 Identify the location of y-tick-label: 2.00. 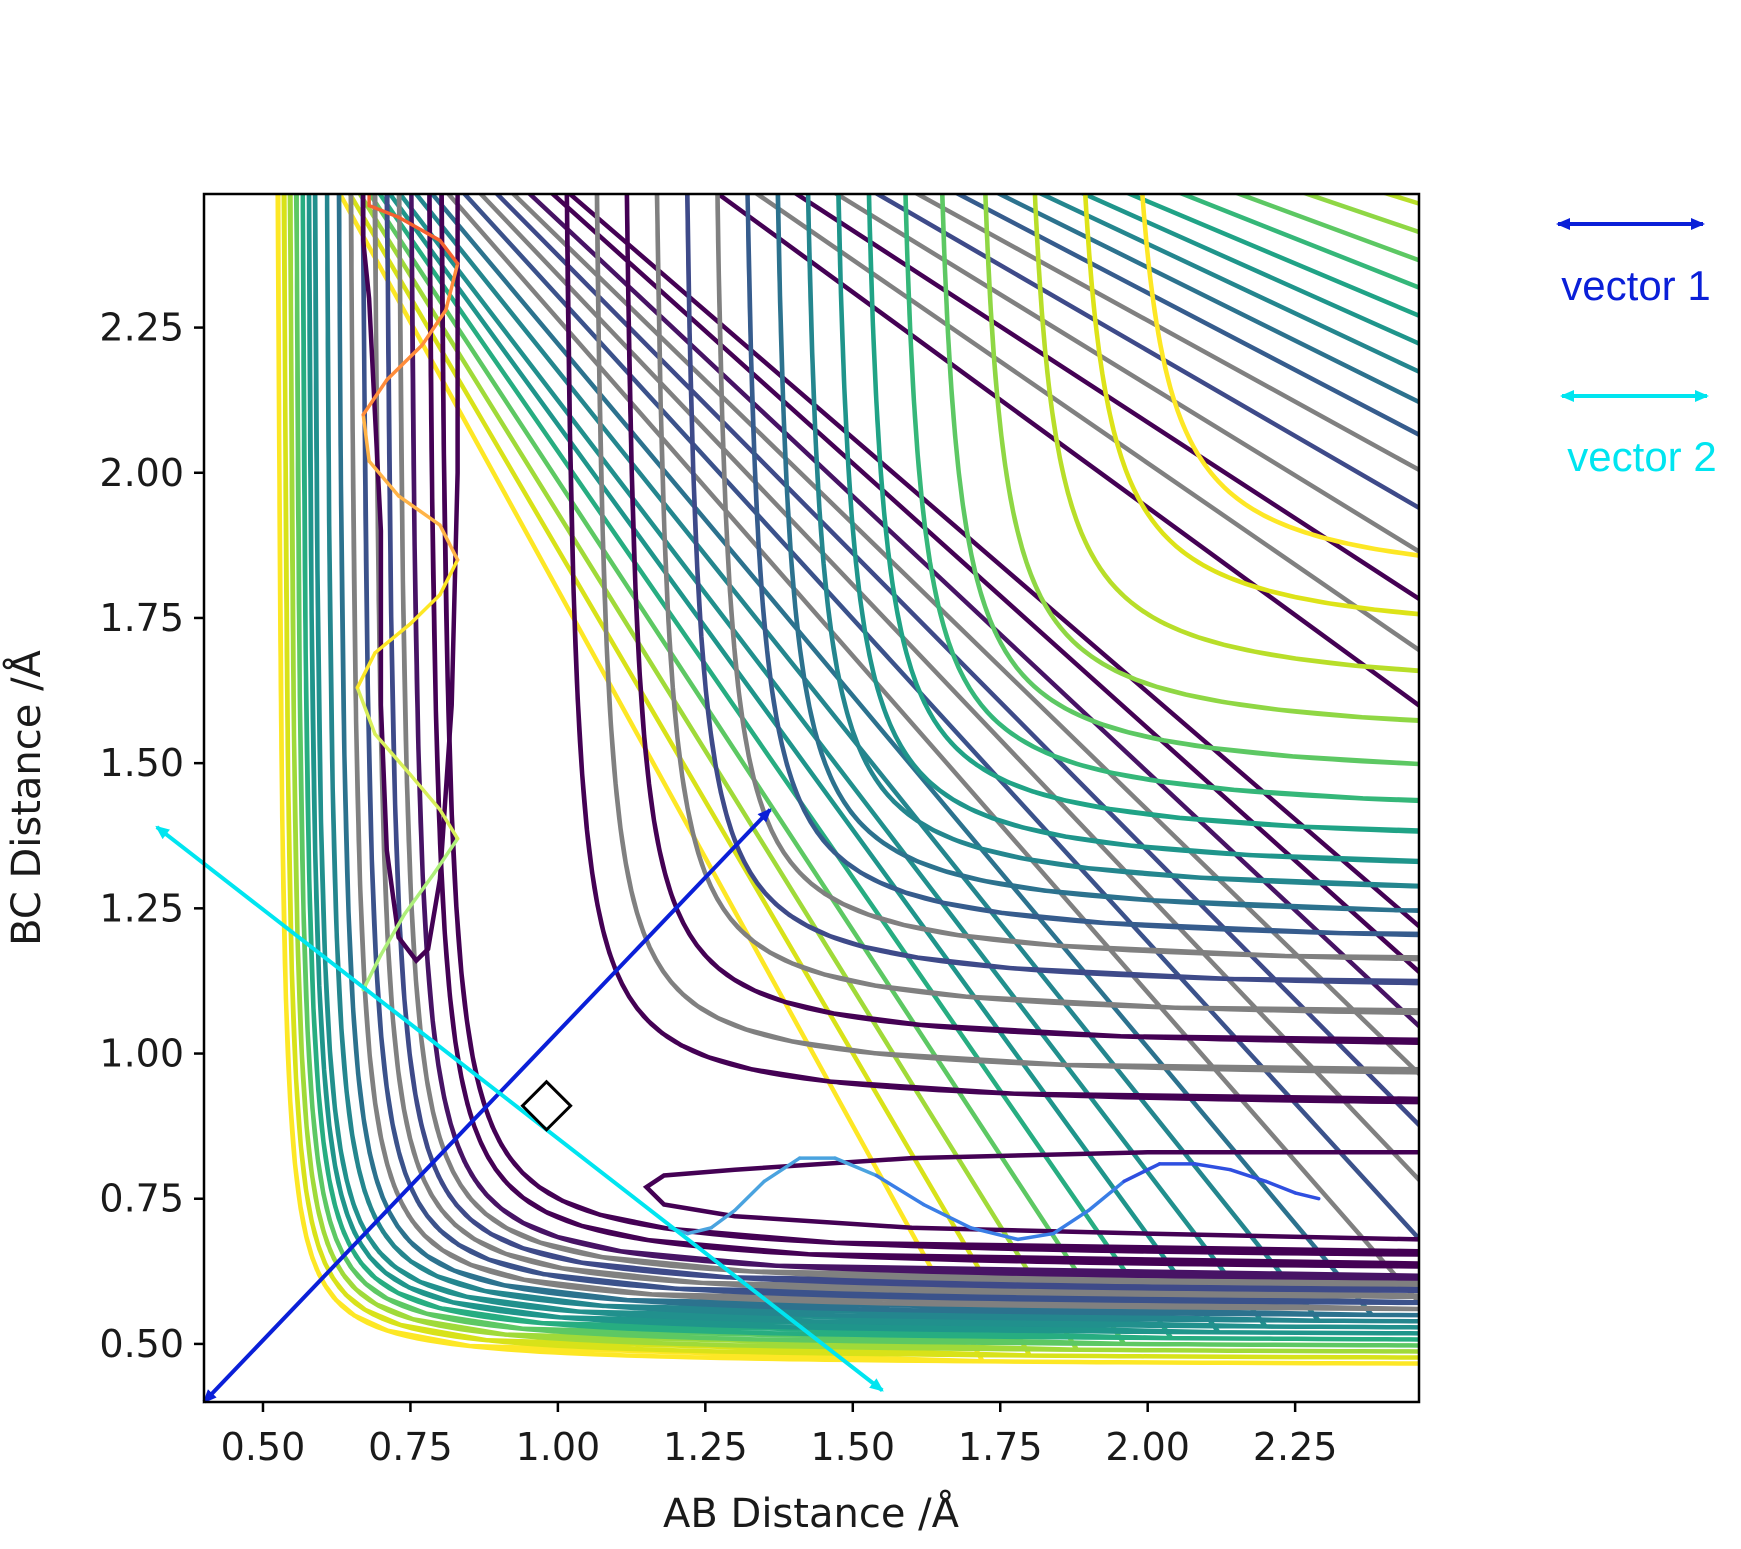
(141, 473).